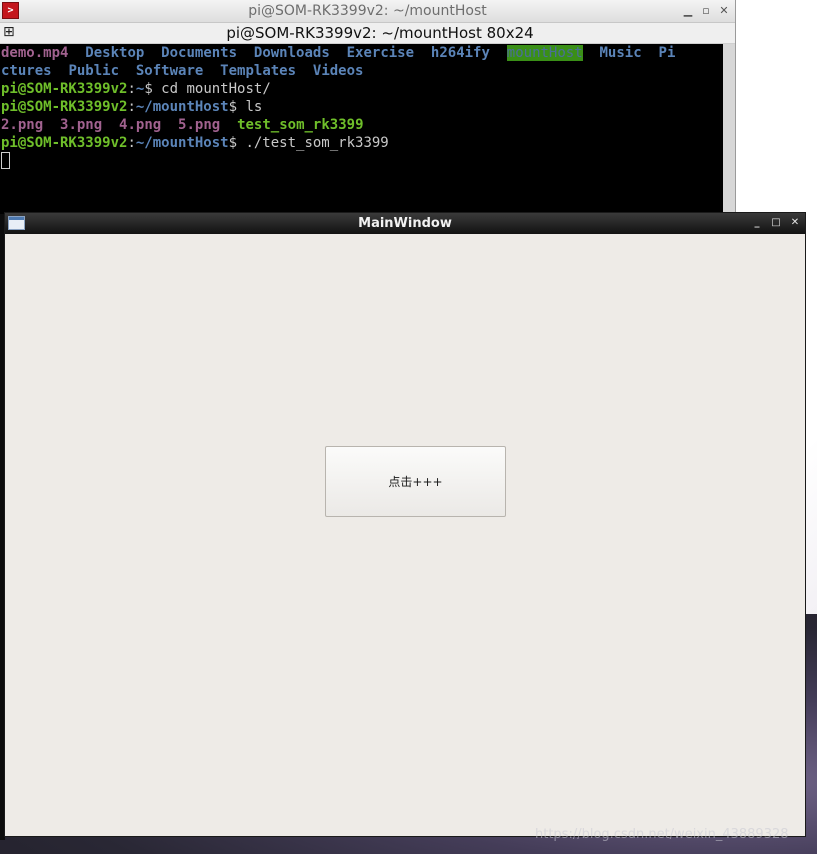 This screenshot has width=817, height=854. I want to click on terminal-window-title: pi@SOM-RK3399v2: ~/mountHost, so click(367, 11).